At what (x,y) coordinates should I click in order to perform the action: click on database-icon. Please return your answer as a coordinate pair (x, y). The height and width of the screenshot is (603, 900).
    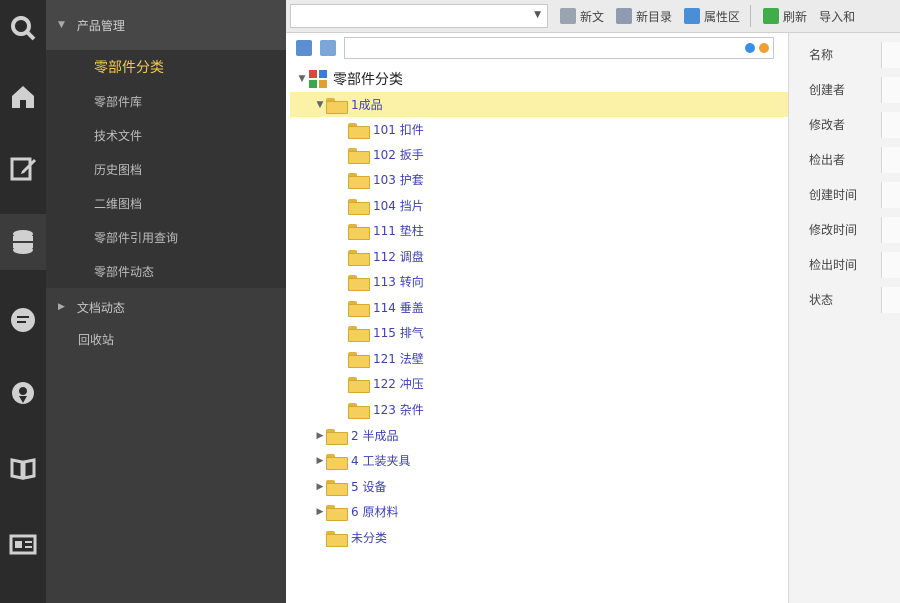
    Looking at the image, I should click on (23, 242).